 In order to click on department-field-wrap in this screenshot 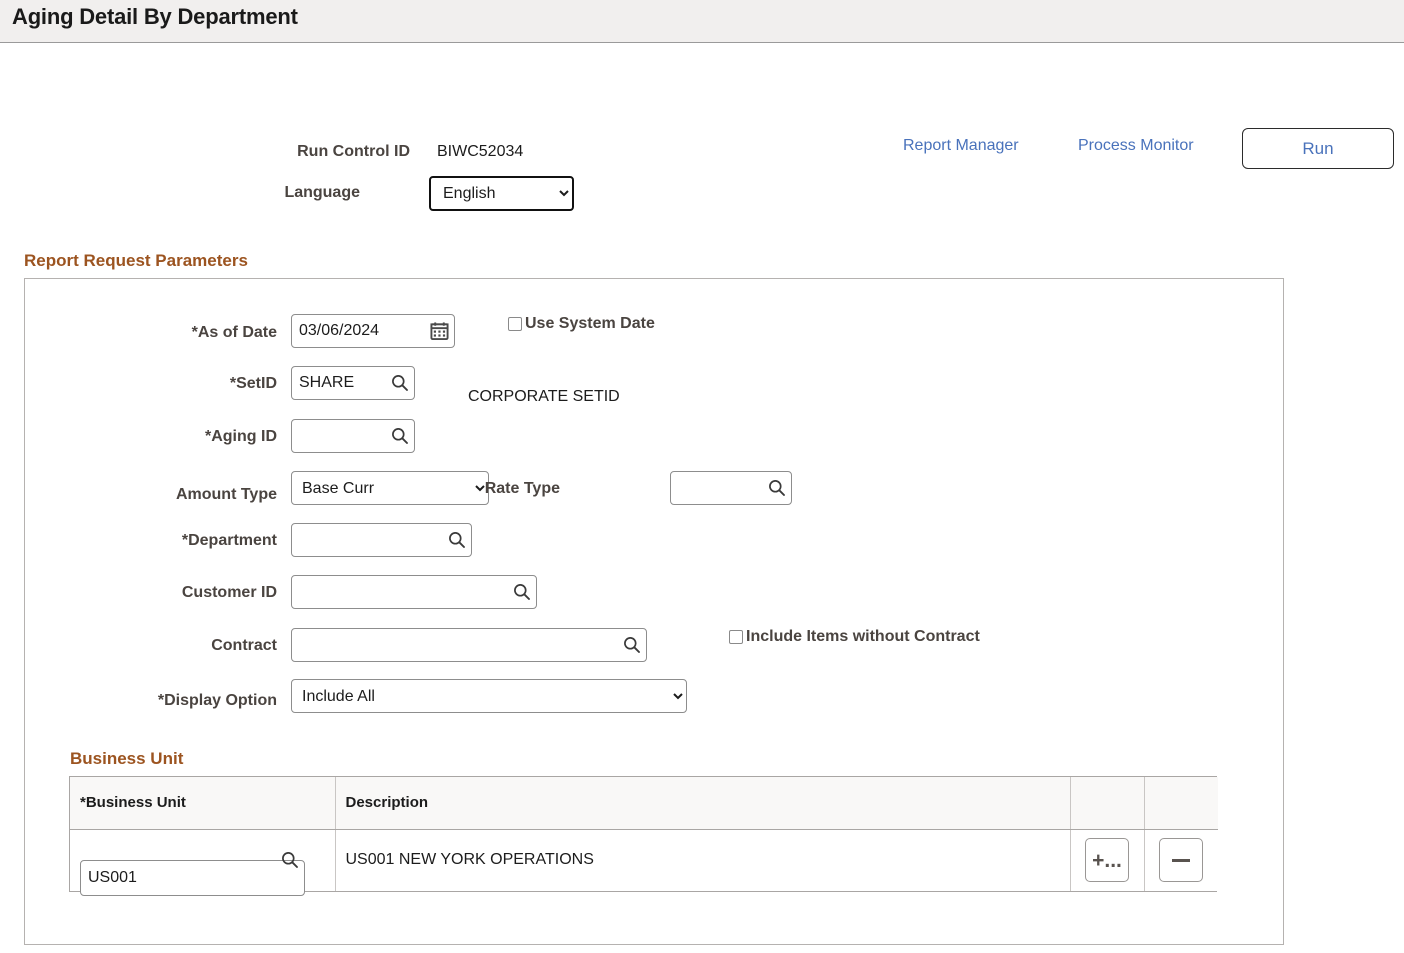, I will do `click(381, 540)`.